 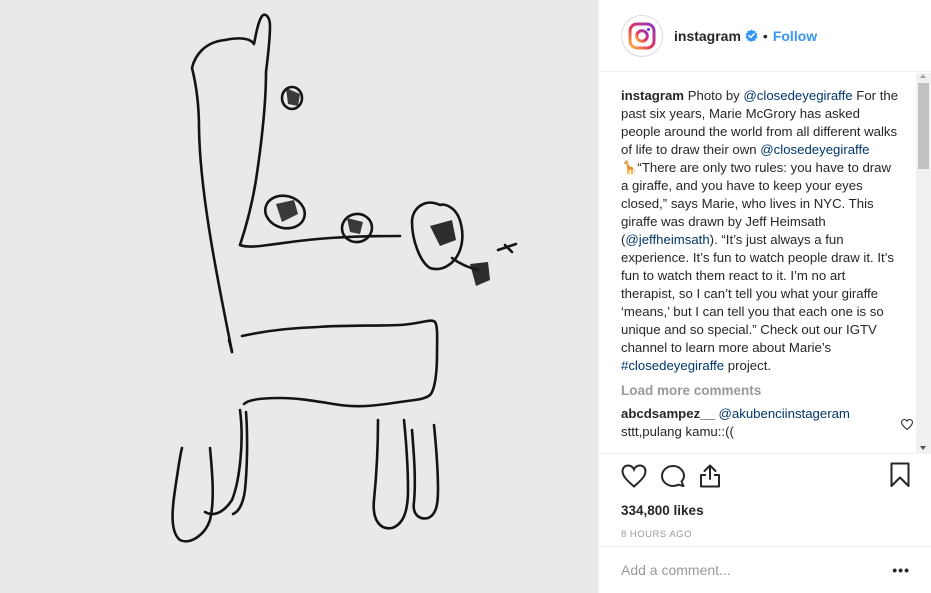 I want to click on scroll-down-arrow-icon, so click(x=923, y=448).